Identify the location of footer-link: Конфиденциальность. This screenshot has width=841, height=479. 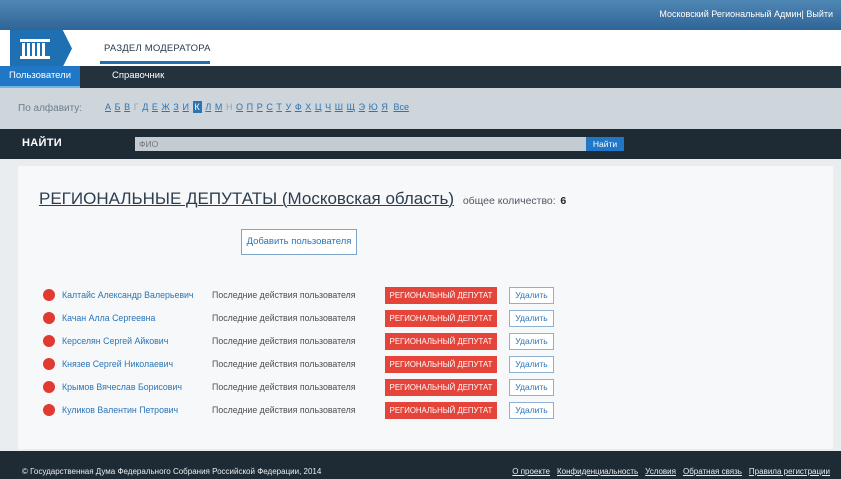
(597, 471).